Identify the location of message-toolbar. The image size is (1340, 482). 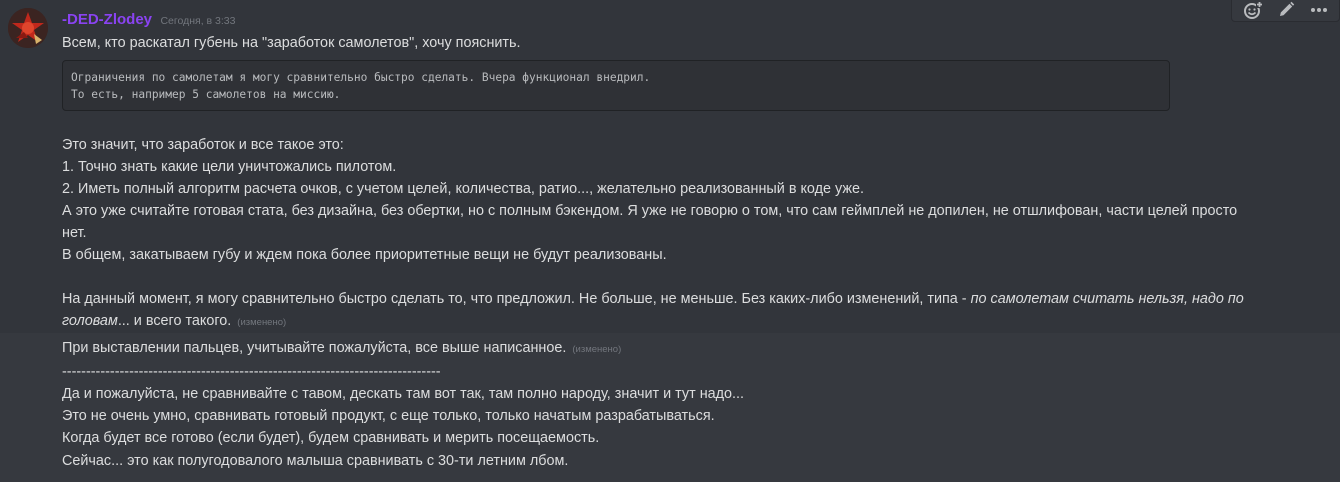
(1285, 11).